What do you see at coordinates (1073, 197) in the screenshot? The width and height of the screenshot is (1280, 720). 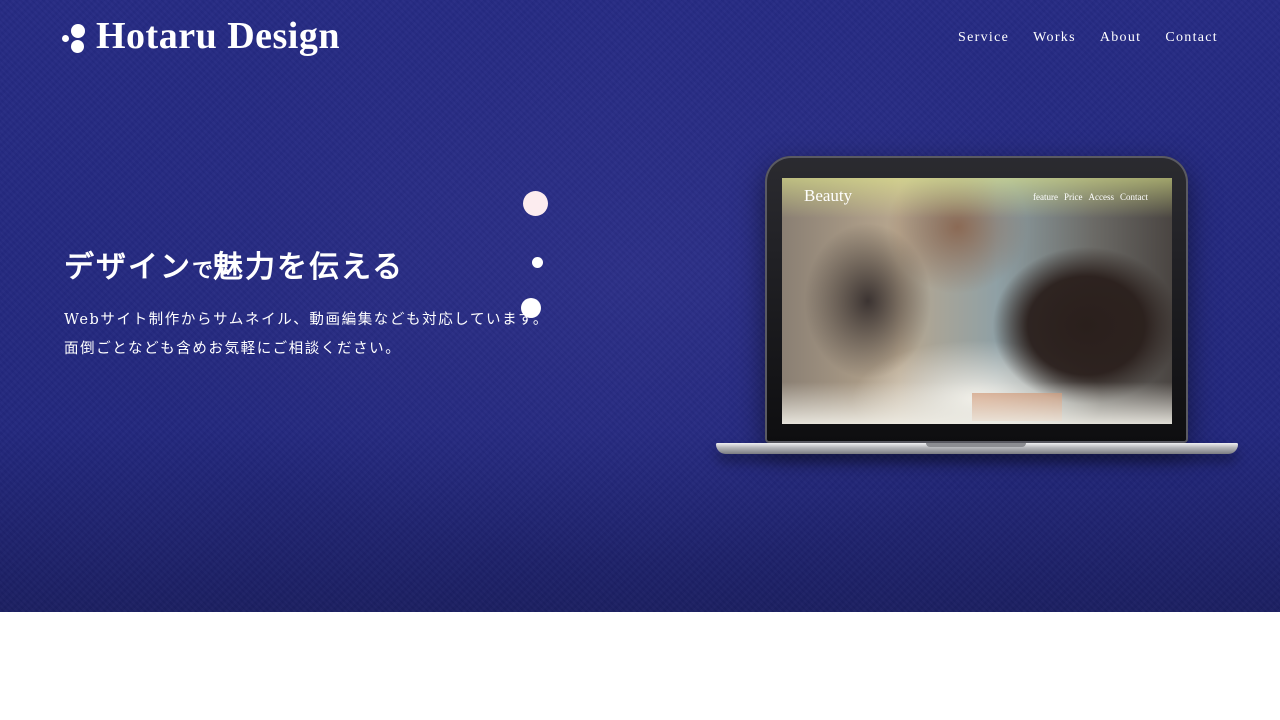 I see `screen-nav-item: Price` at bounding box center [1073, 197].